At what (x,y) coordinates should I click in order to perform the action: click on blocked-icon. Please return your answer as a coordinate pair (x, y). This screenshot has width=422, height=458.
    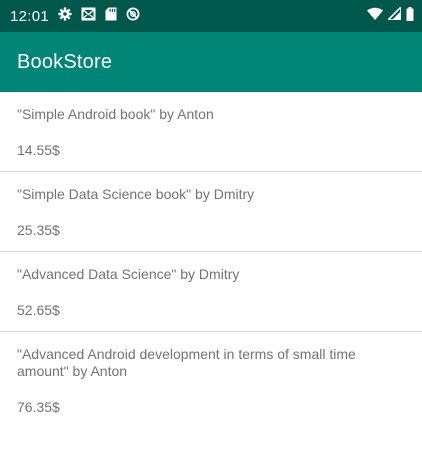
    Looking at the image, I should click on (133, 16).